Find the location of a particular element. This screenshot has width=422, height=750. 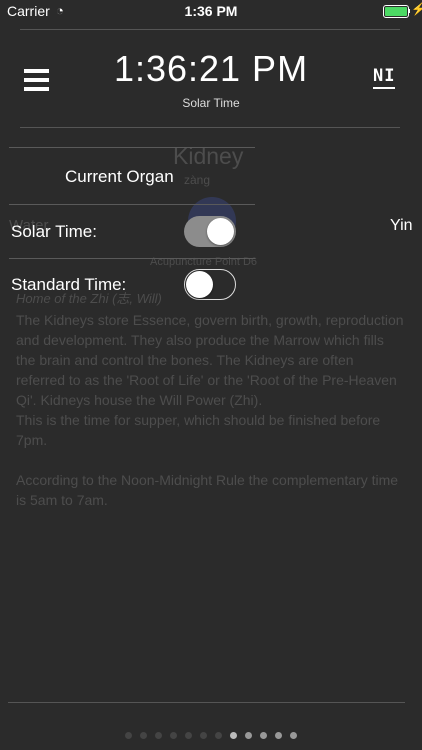

bottom-divider is located at coordinates (206, 702).